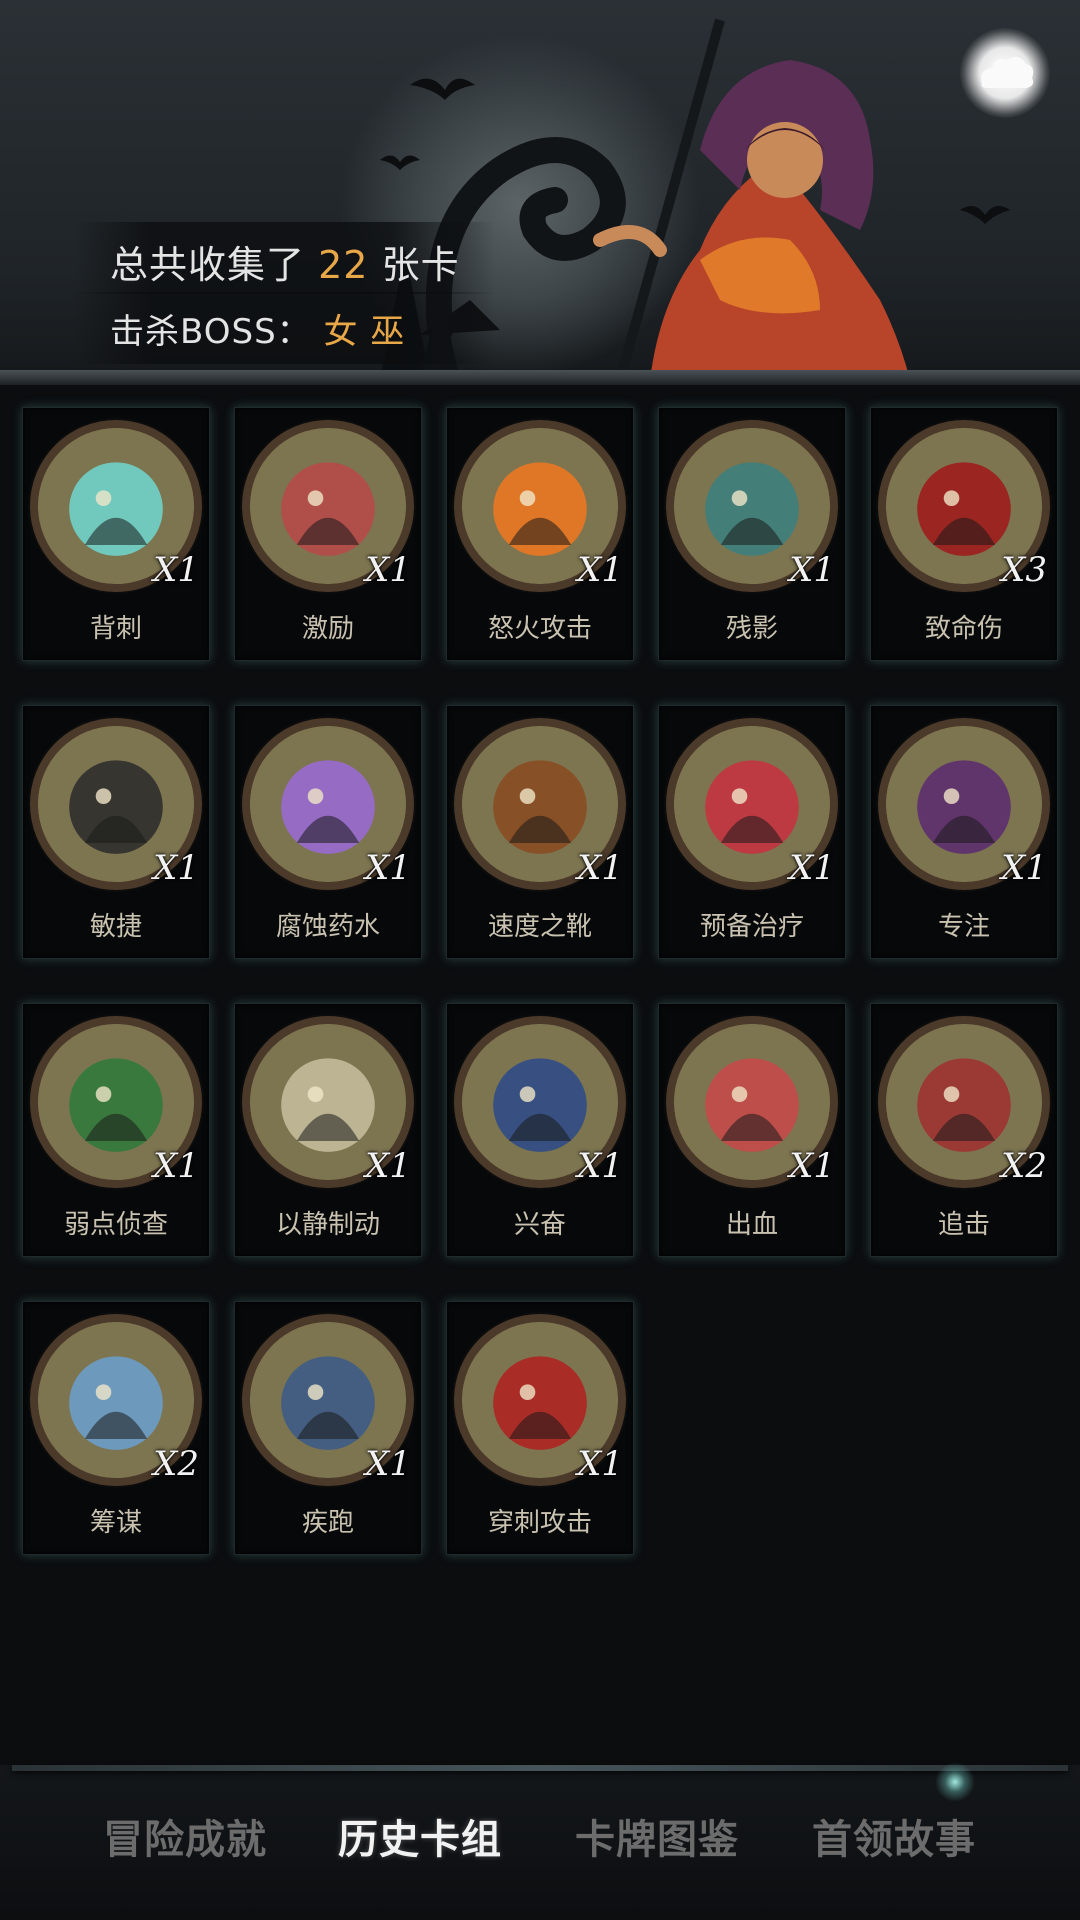 The height and width of the screenshot is (1920, 1080). What do you see at coordinates (328, 1428) in the screenshot?
I see `card-item: X1 疾跑` at bounding box center [328, 1428].